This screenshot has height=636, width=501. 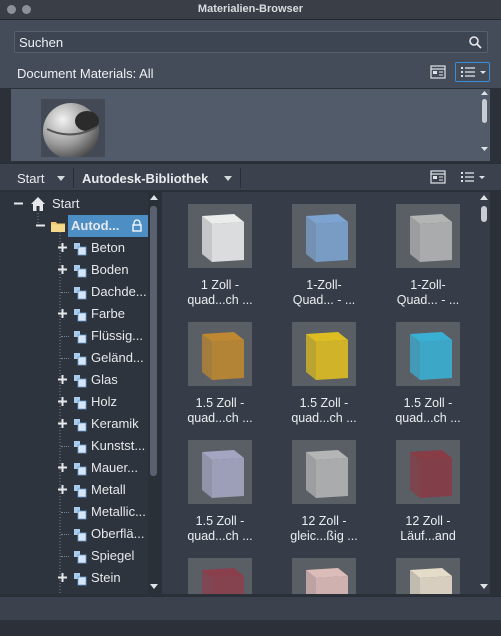 I want to click on tree-item: Beton, so click(x=74, y=248).